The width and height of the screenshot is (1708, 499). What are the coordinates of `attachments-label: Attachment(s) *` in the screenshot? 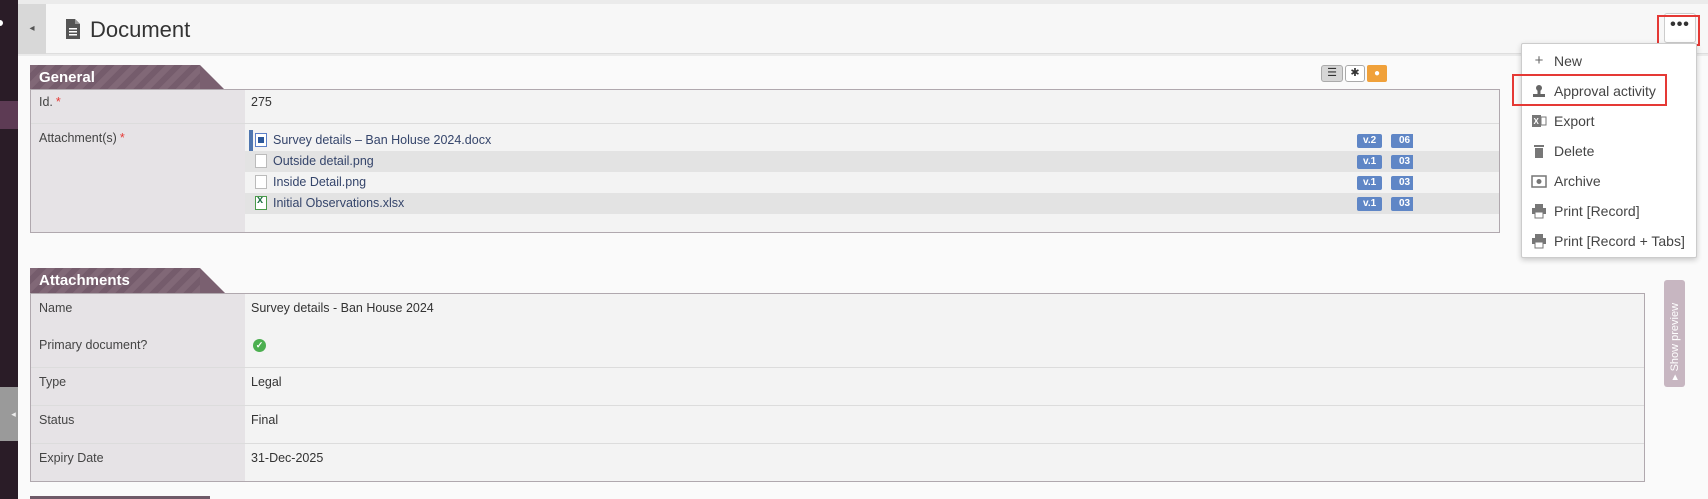 It's located at (82, 138).